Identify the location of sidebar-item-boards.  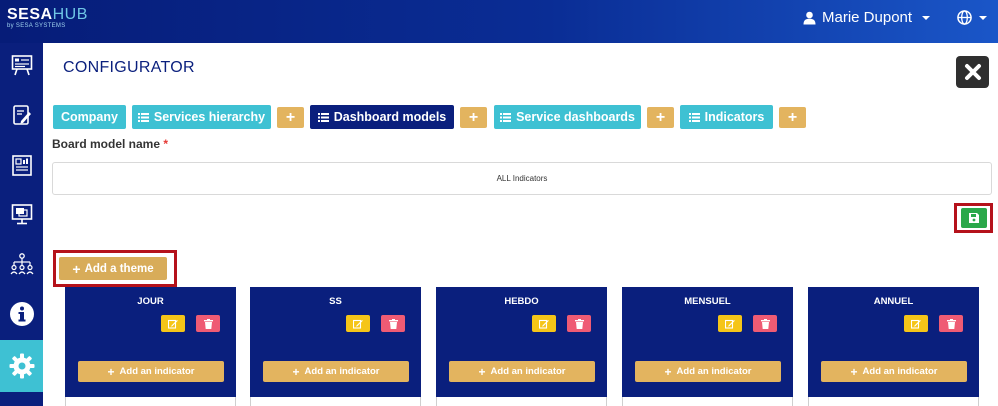
(21, 65).